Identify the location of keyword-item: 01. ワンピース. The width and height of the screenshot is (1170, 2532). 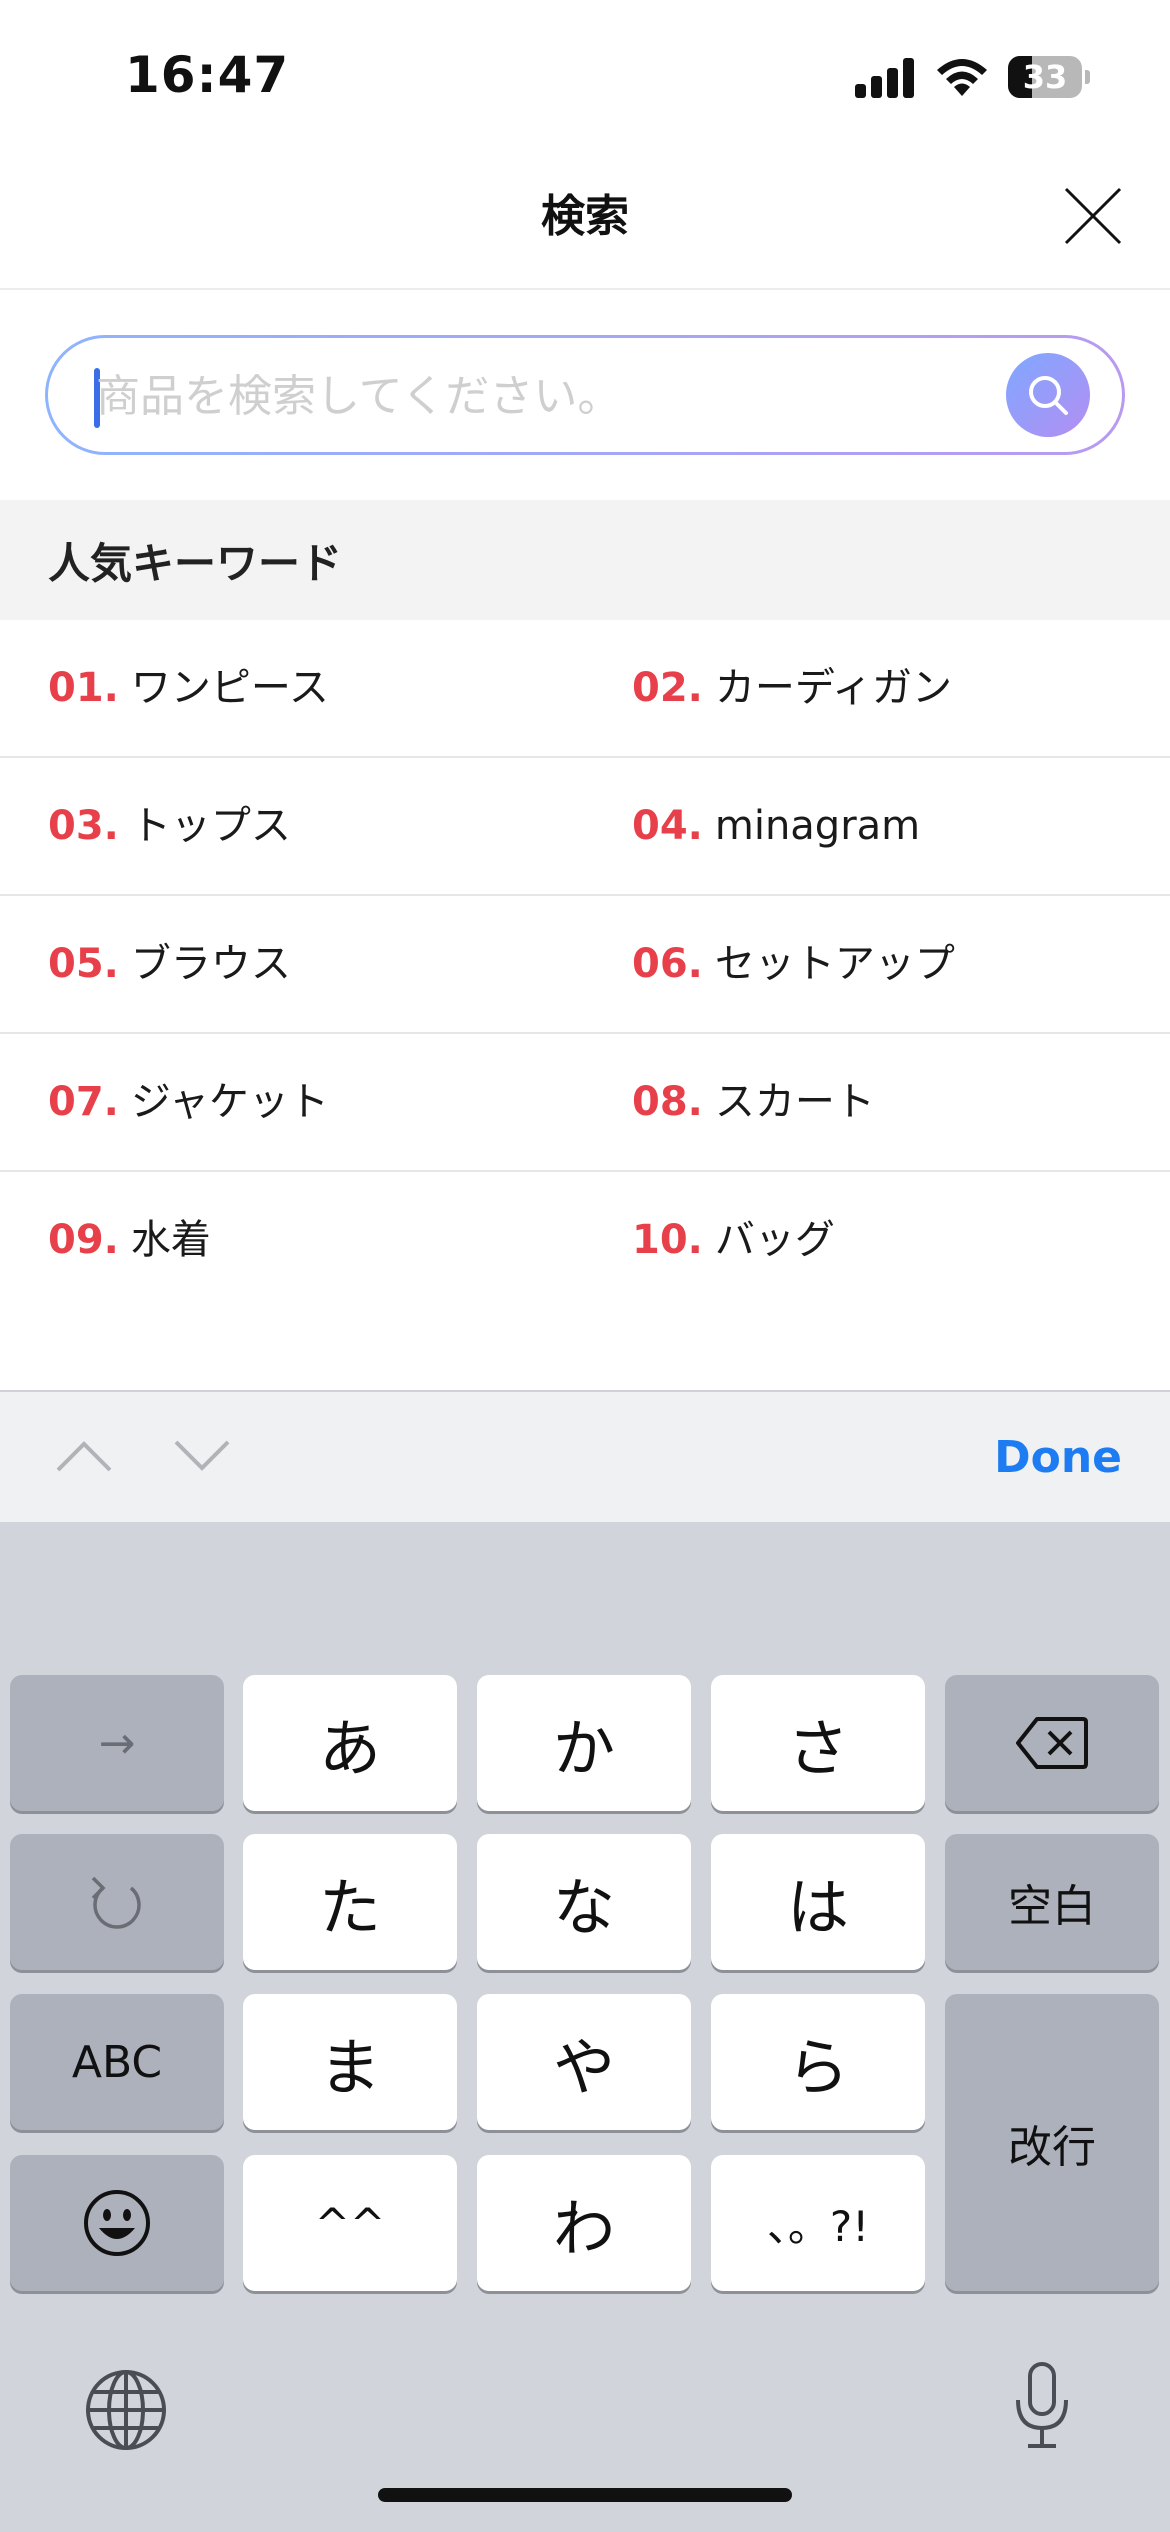
(188, 688).